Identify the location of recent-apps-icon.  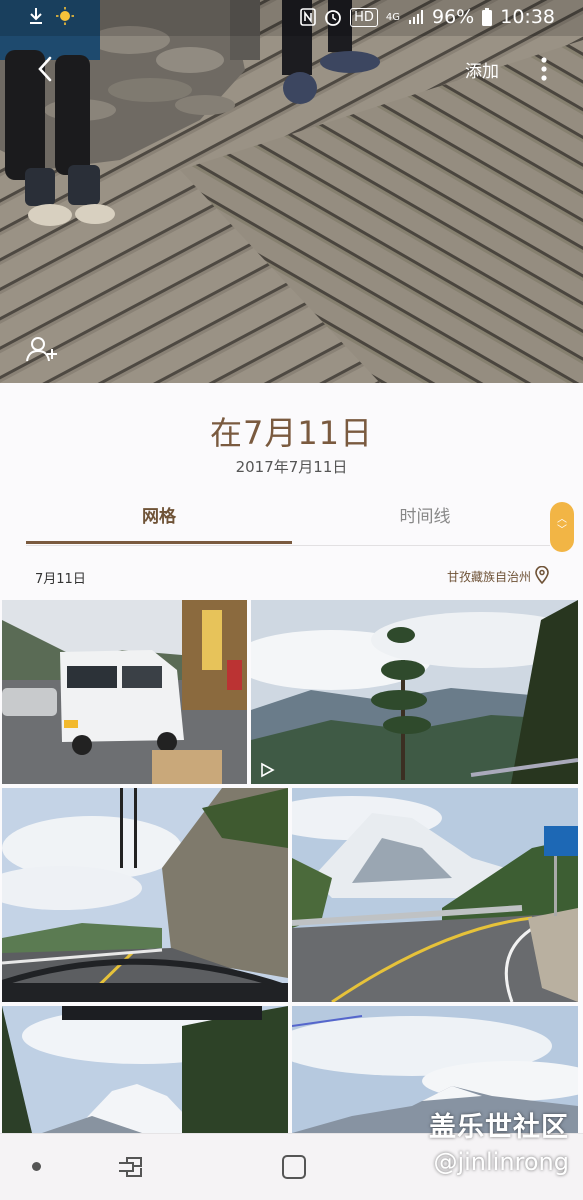
(130, 1170).